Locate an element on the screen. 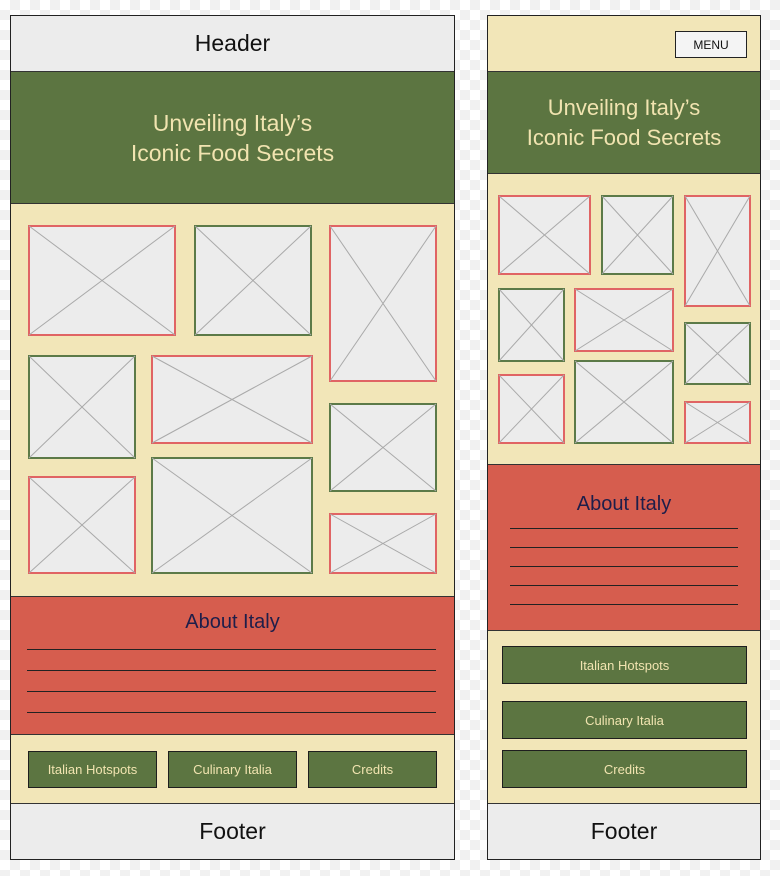  desktop-hero-title: Unveiling Italy’s Iconic Food Secrets is located at coordinates (232, 137).